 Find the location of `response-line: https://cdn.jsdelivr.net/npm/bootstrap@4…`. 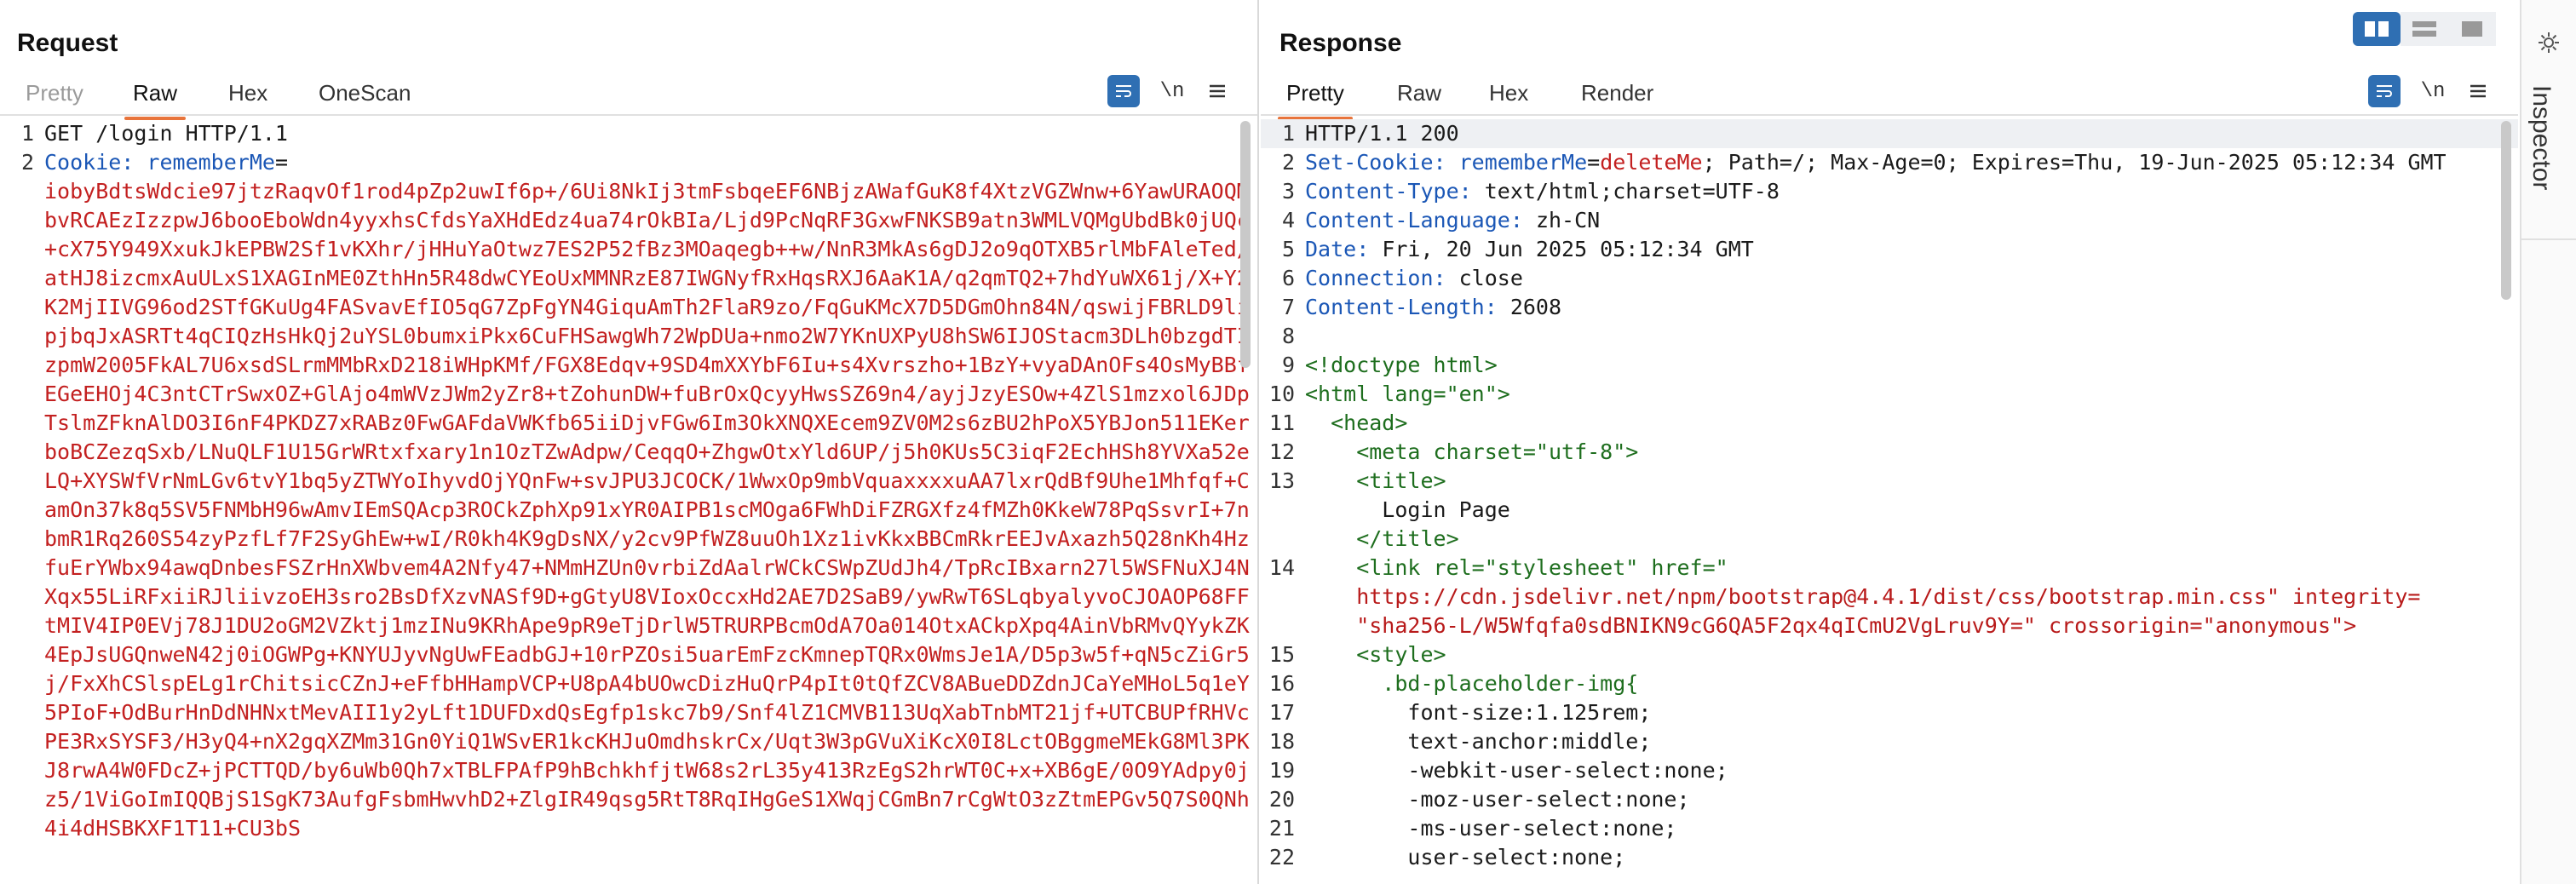

response-line: https://cdn.jsdelivr.net/npm/bootstrap@4… is located at coordinates (1889, 597).